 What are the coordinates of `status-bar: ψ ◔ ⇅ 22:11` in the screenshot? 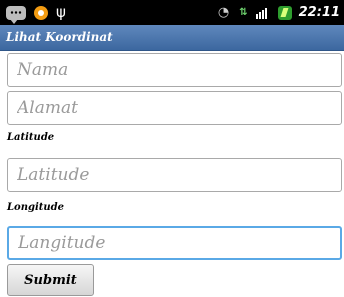 It's located at (172, 12).